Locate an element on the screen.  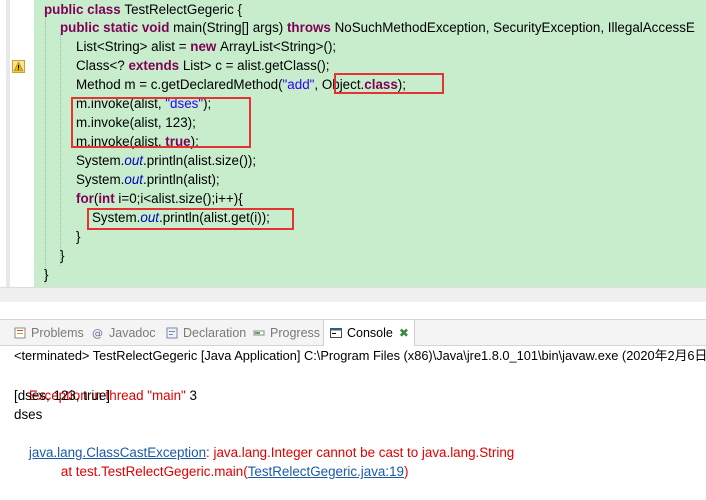
code-token: .println(alist.size()); is located at coordinates (200, 160).